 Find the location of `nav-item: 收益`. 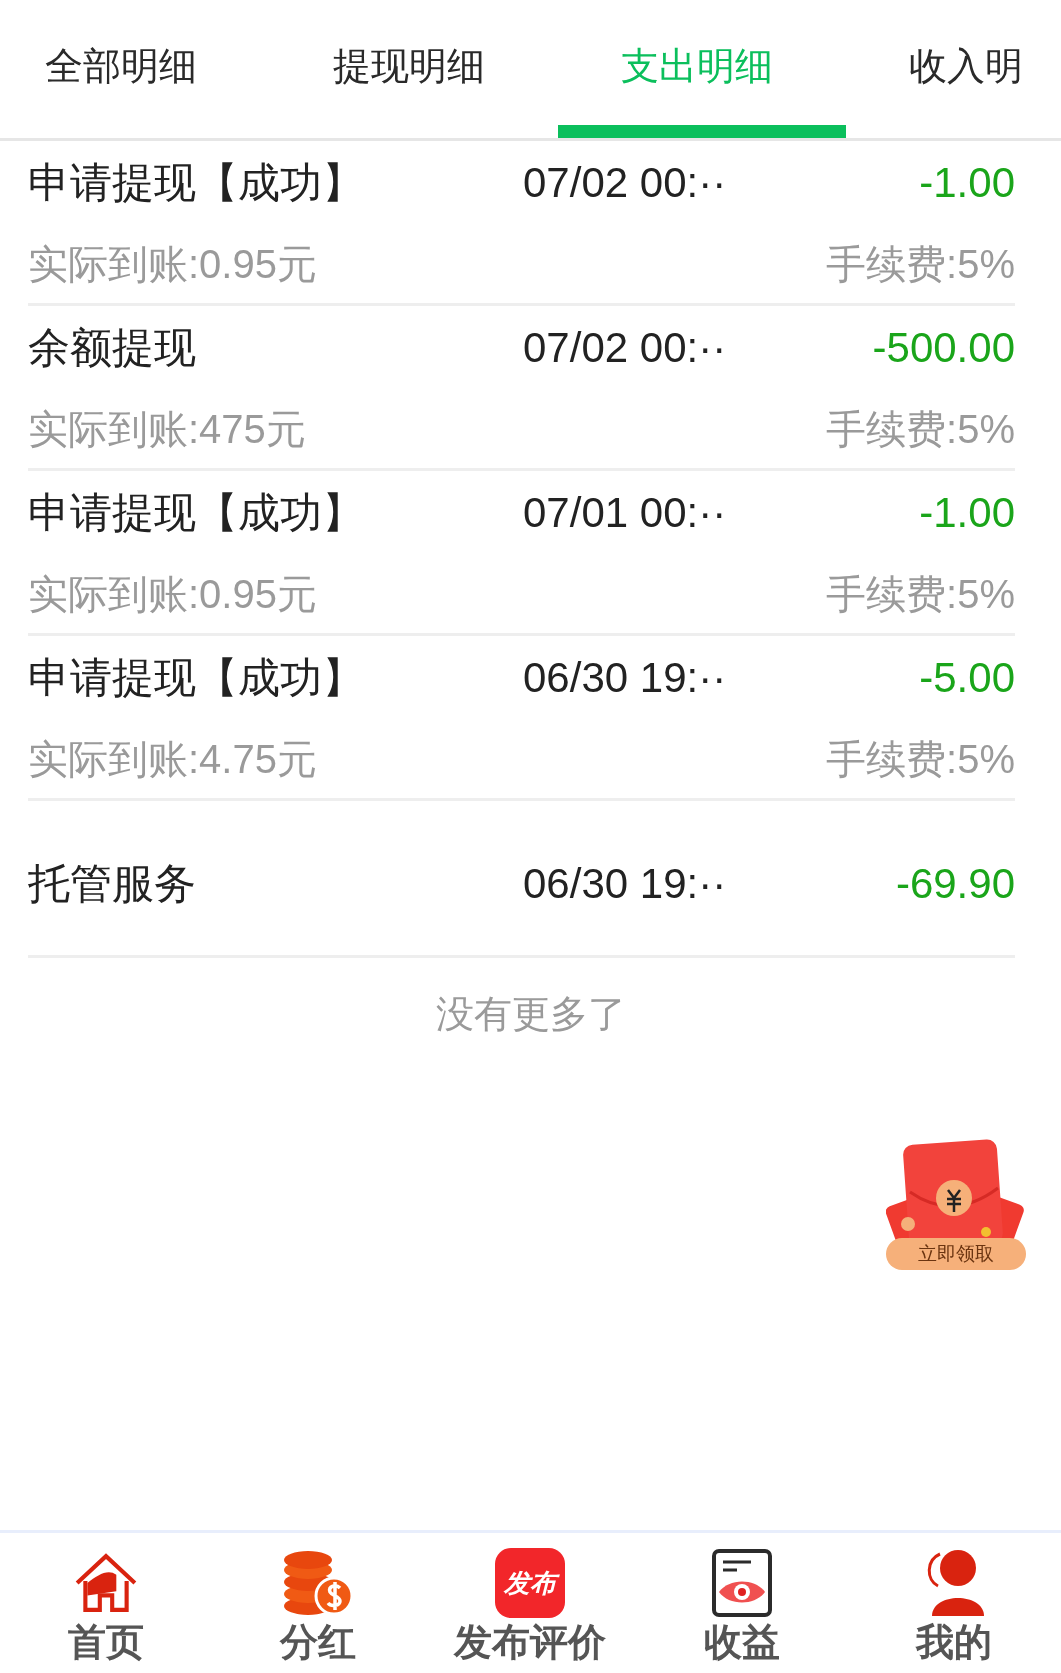

nav-item: 收益 is located at coordinates (742, 1606).